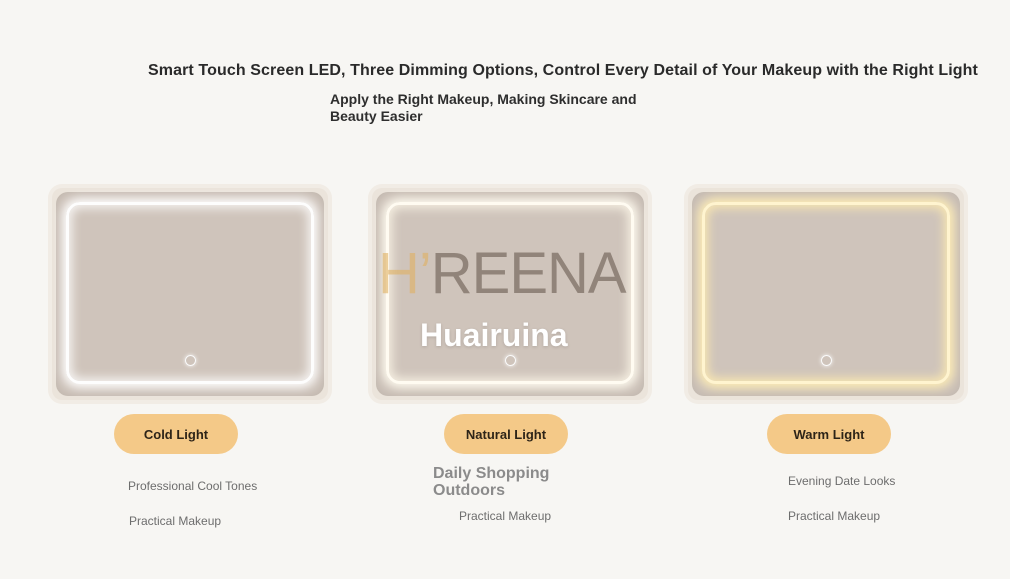 This screenshot has height=579, width=1010. I want to click on natural-light-button: Natural Light, so click(506, 434).